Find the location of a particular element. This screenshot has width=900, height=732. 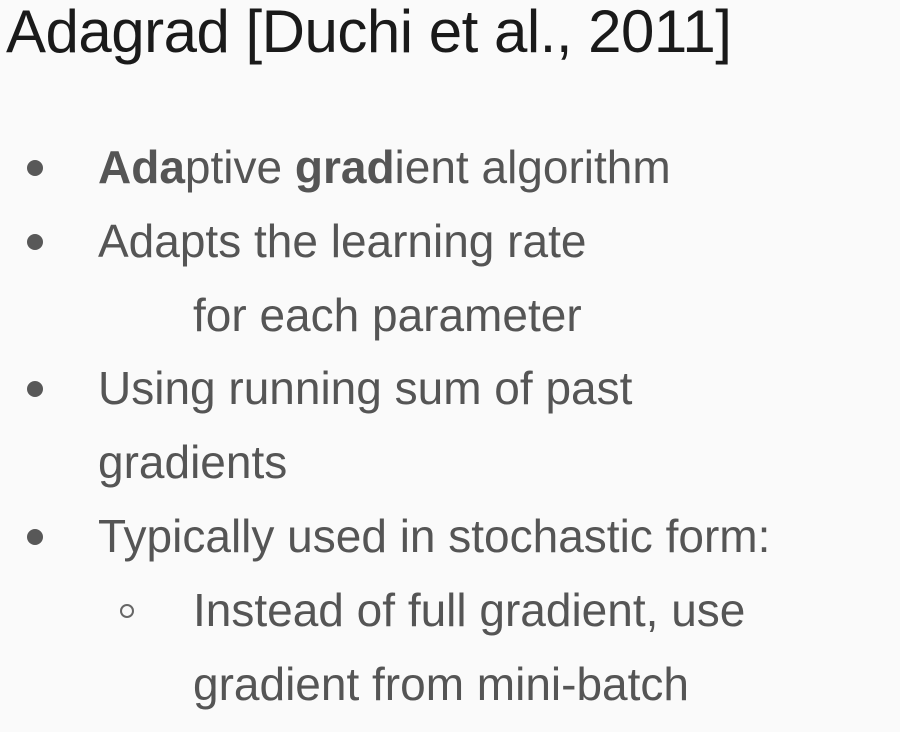

bullet-1-bold-ada: Ada is located at coordinates (141, 167).